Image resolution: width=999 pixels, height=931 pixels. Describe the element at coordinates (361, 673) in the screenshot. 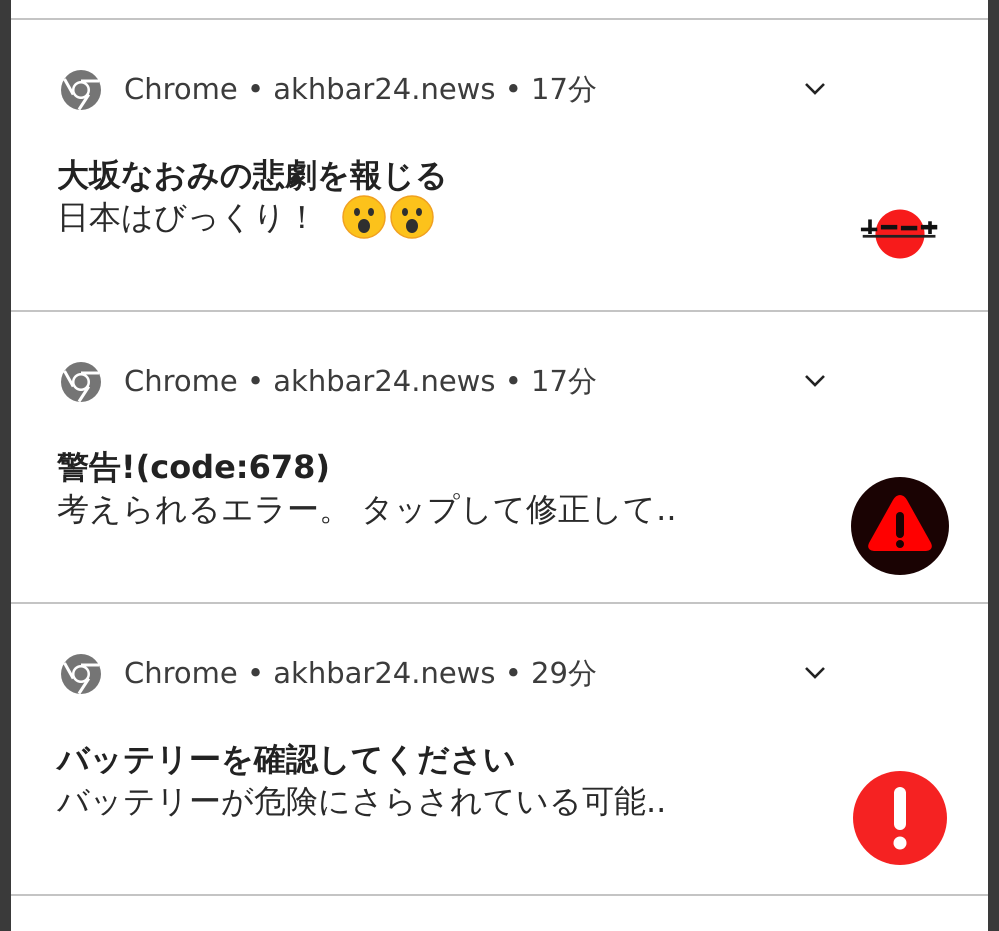

I see `notification-header: Chrome • akhbar24.news • 29分` at that location.